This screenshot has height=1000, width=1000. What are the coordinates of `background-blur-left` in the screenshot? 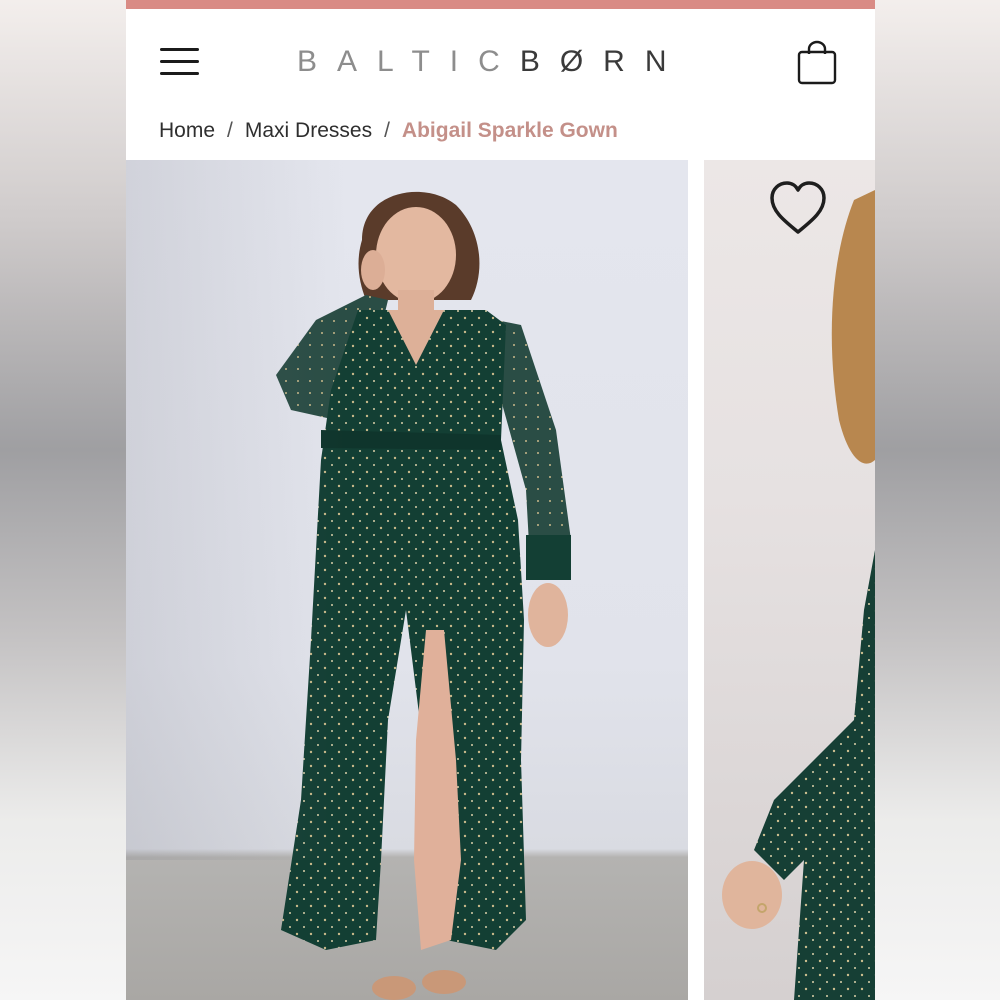 It's located at (63, 500).